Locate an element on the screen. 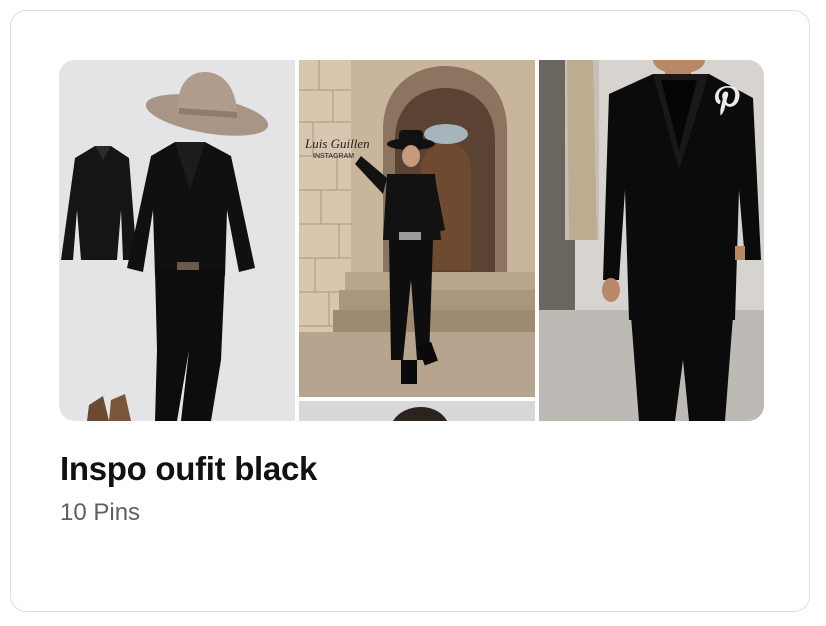 Image resolution: width=826 pixels, height=626 pixels. pin-count: 10 Pins is located at coordinates (100, 512).